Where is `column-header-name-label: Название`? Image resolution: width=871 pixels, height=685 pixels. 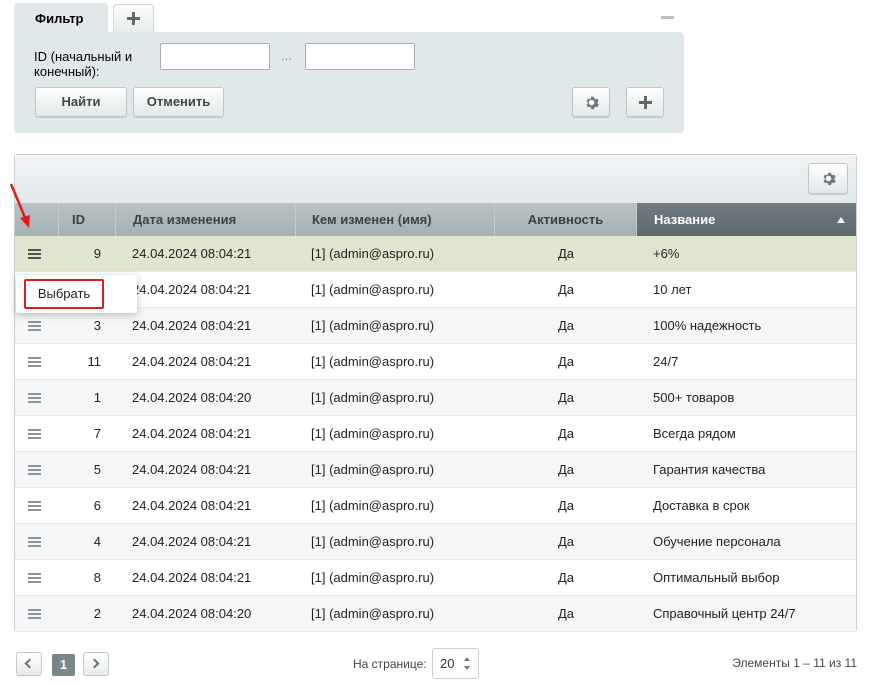 column-header-name-label: Название is located at coordinates (685, 219).